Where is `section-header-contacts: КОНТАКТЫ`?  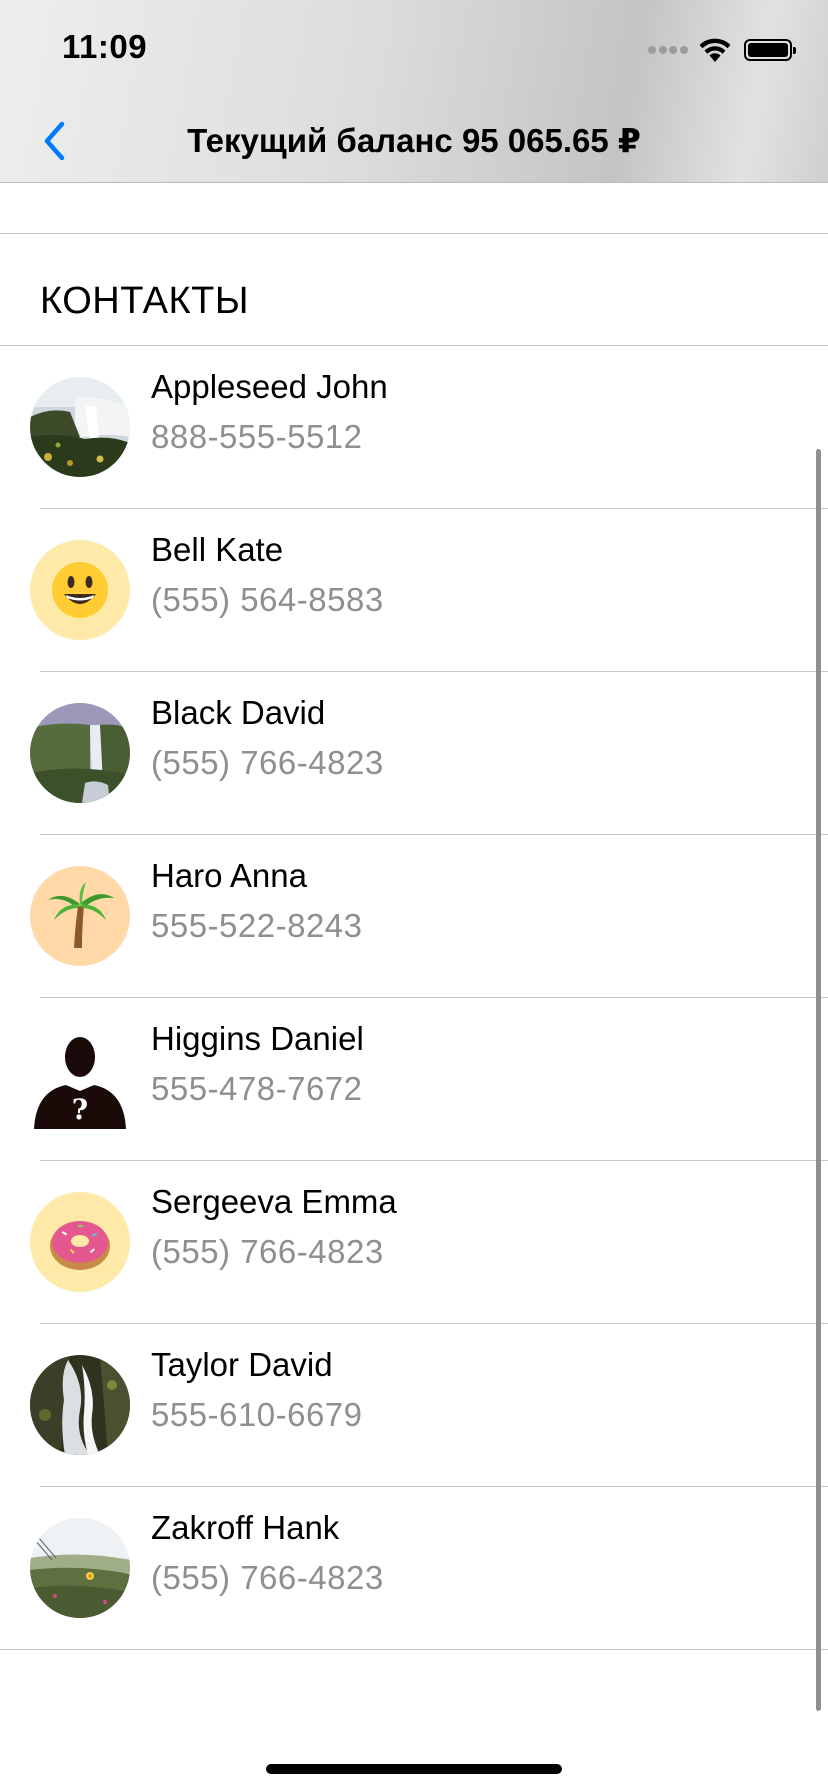
section-header-contacts: КОНТАКТЫ is located at coordinates (144, 301).